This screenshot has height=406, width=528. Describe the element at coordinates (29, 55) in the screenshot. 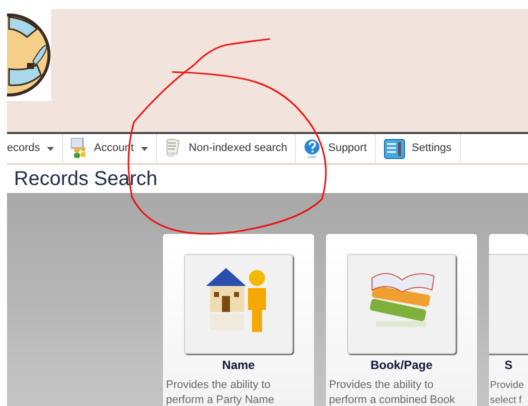

I see `logo-icon` at that location.